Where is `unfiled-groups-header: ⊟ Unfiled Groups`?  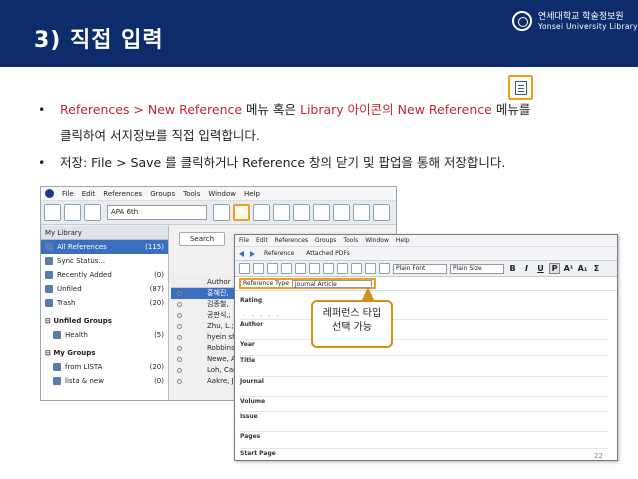
unfiled-groups-header: ⊟ Unfiled Groups is located at coordinates (104, 321).